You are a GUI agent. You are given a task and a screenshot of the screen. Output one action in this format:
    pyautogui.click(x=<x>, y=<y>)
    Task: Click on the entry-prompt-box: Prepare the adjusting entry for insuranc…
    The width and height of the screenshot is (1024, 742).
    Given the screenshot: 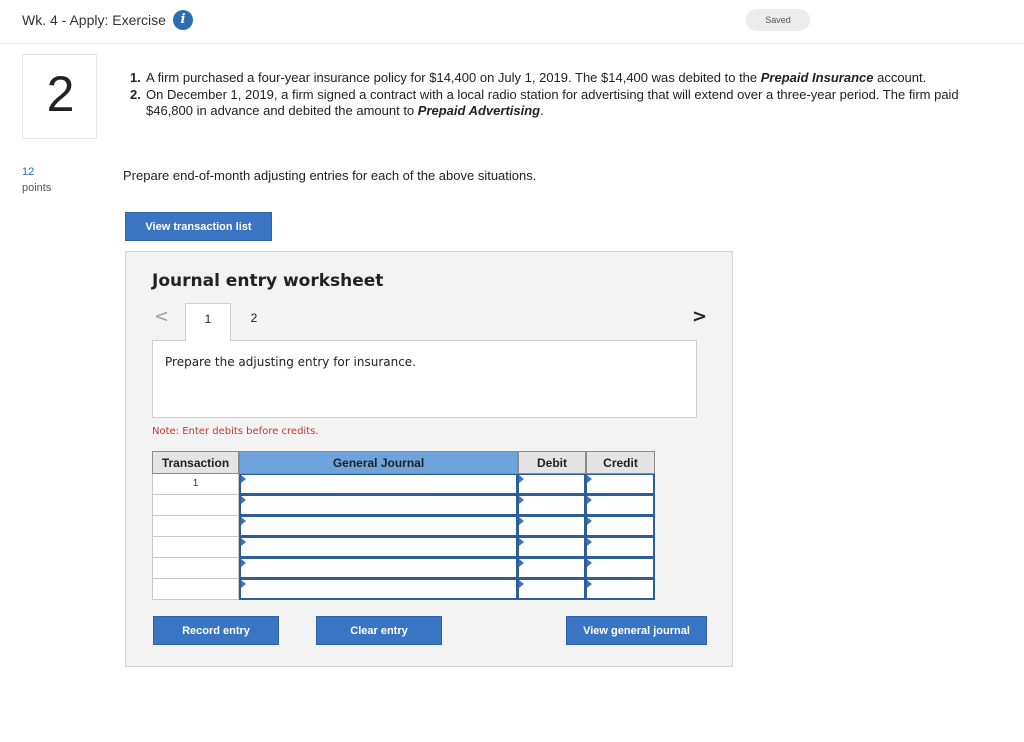 What is the action you would take?
    pyautogui.click(x=424, y=379)
    